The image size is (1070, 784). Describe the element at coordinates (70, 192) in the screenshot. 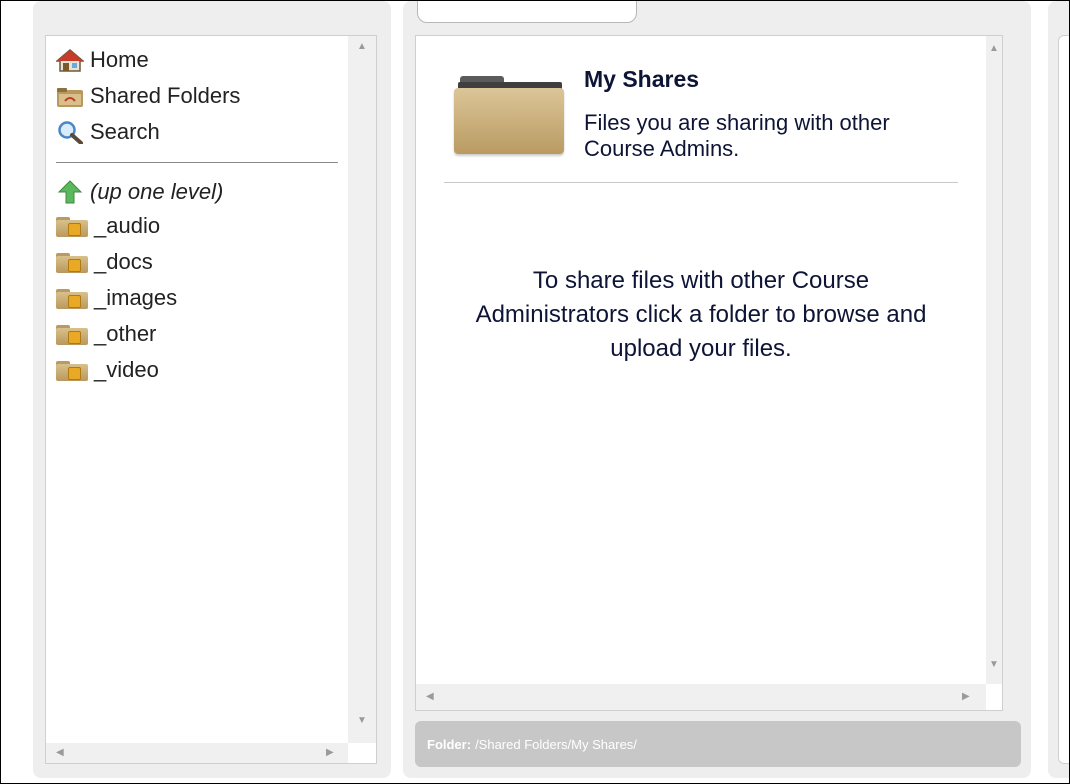

I see `up-arrow-icon` at that location.